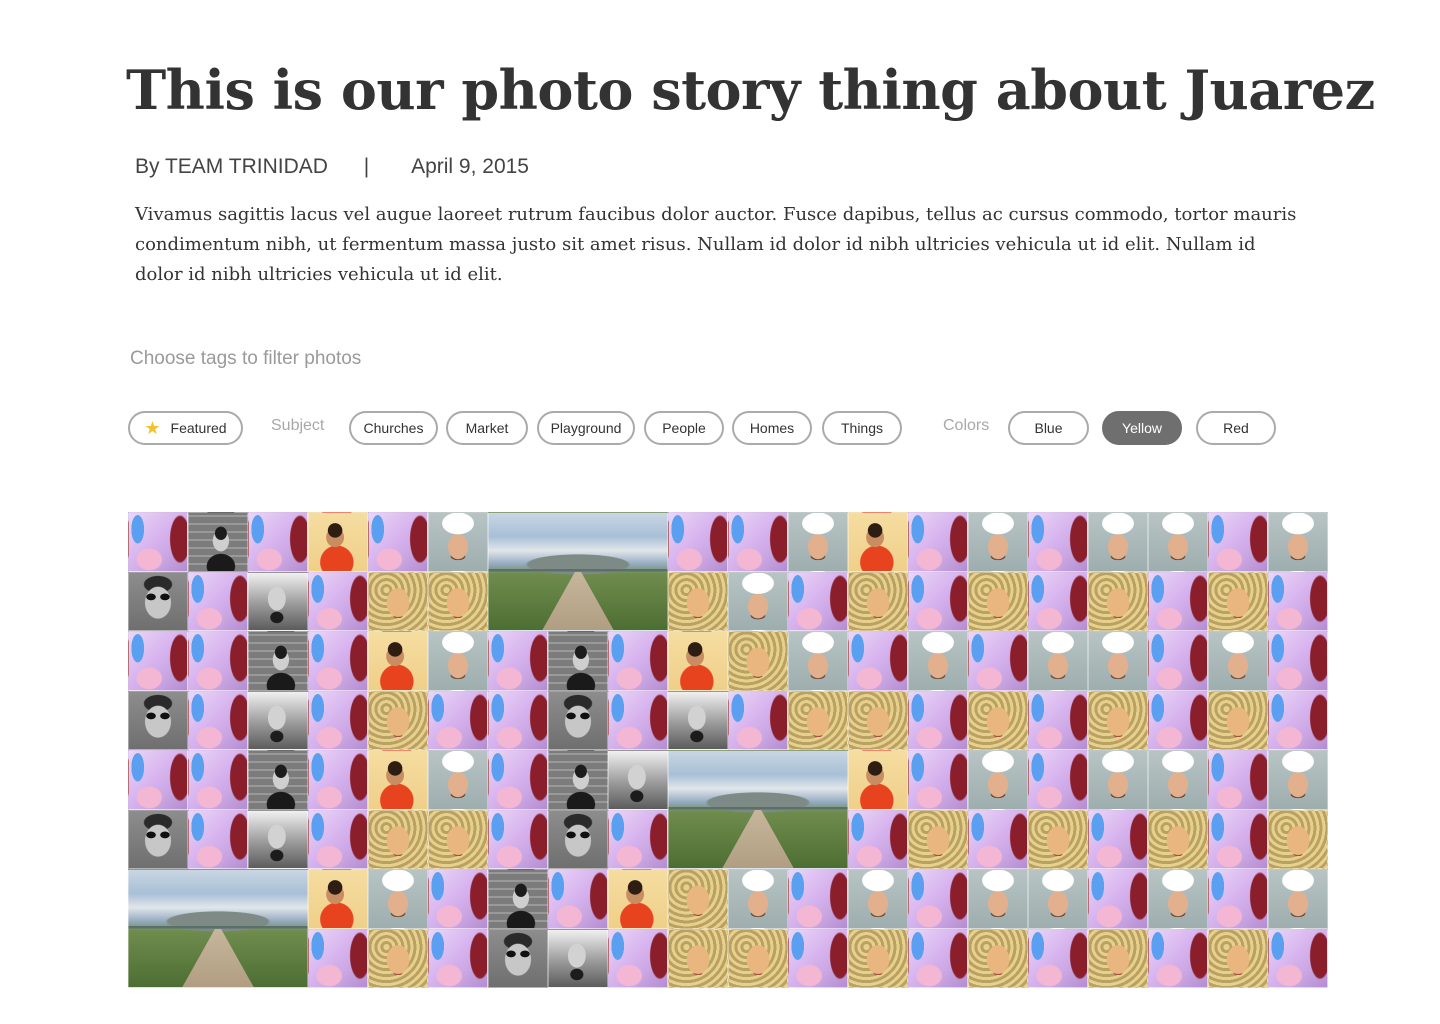 This screenshot has width=1440, height=1024. What do you see at coordinates (393, 428) in the screenshot?
I see `tag-churches: Churches` at bounding box center [393, 428].